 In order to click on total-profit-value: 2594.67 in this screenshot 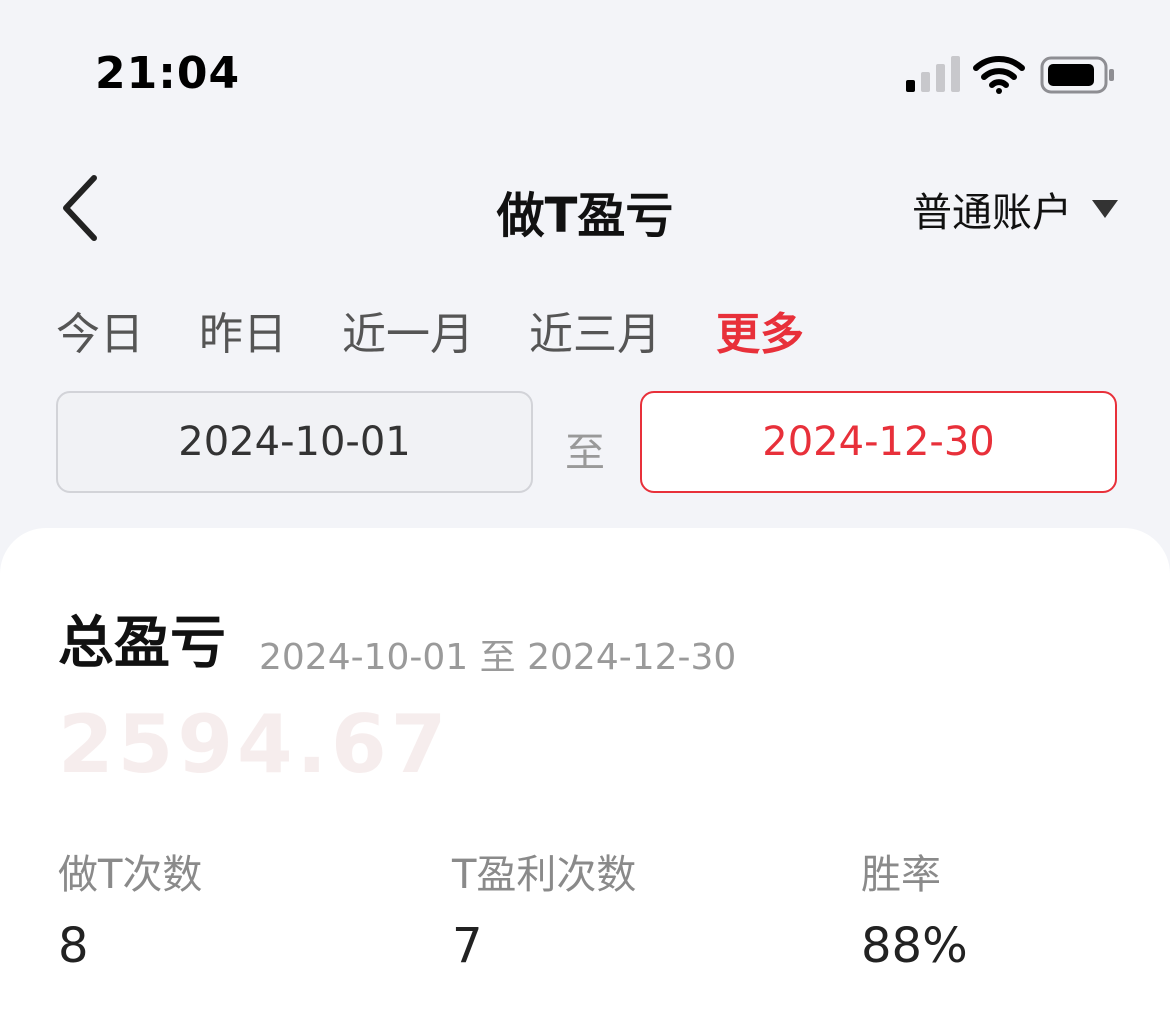, I will do `click(254, 744)`.